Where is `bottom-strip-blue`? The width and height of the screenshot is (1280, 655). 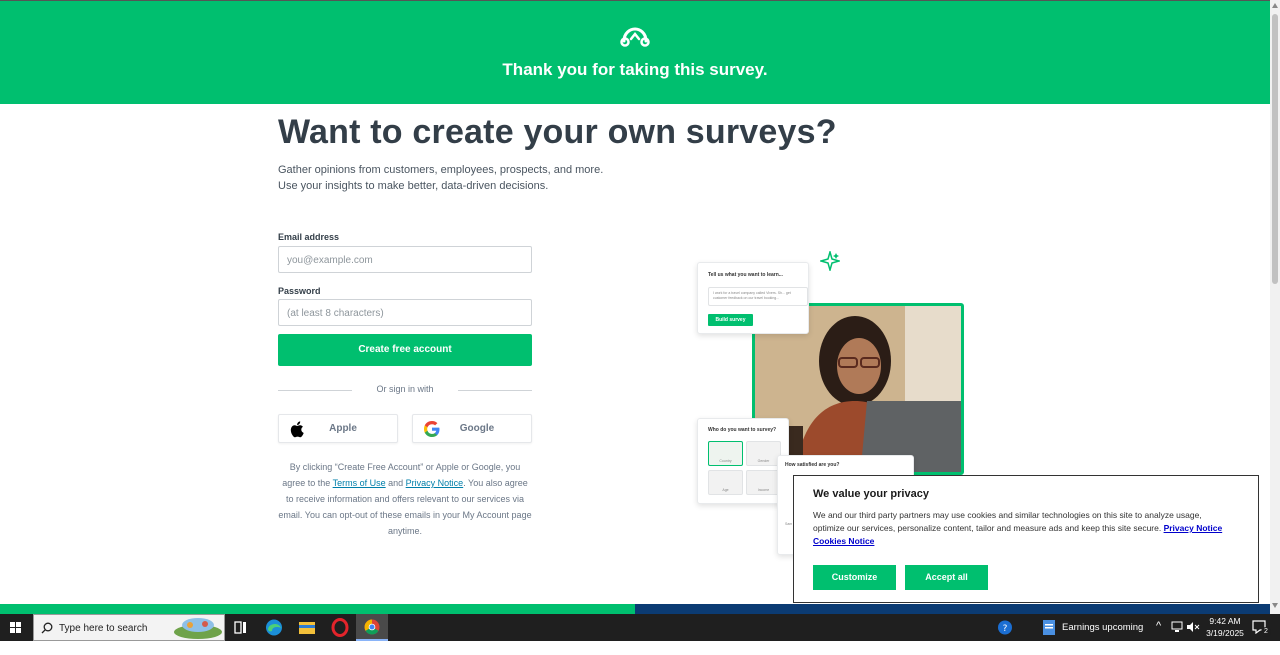 bottom-strip-blue is located at coordinates (952, 609).